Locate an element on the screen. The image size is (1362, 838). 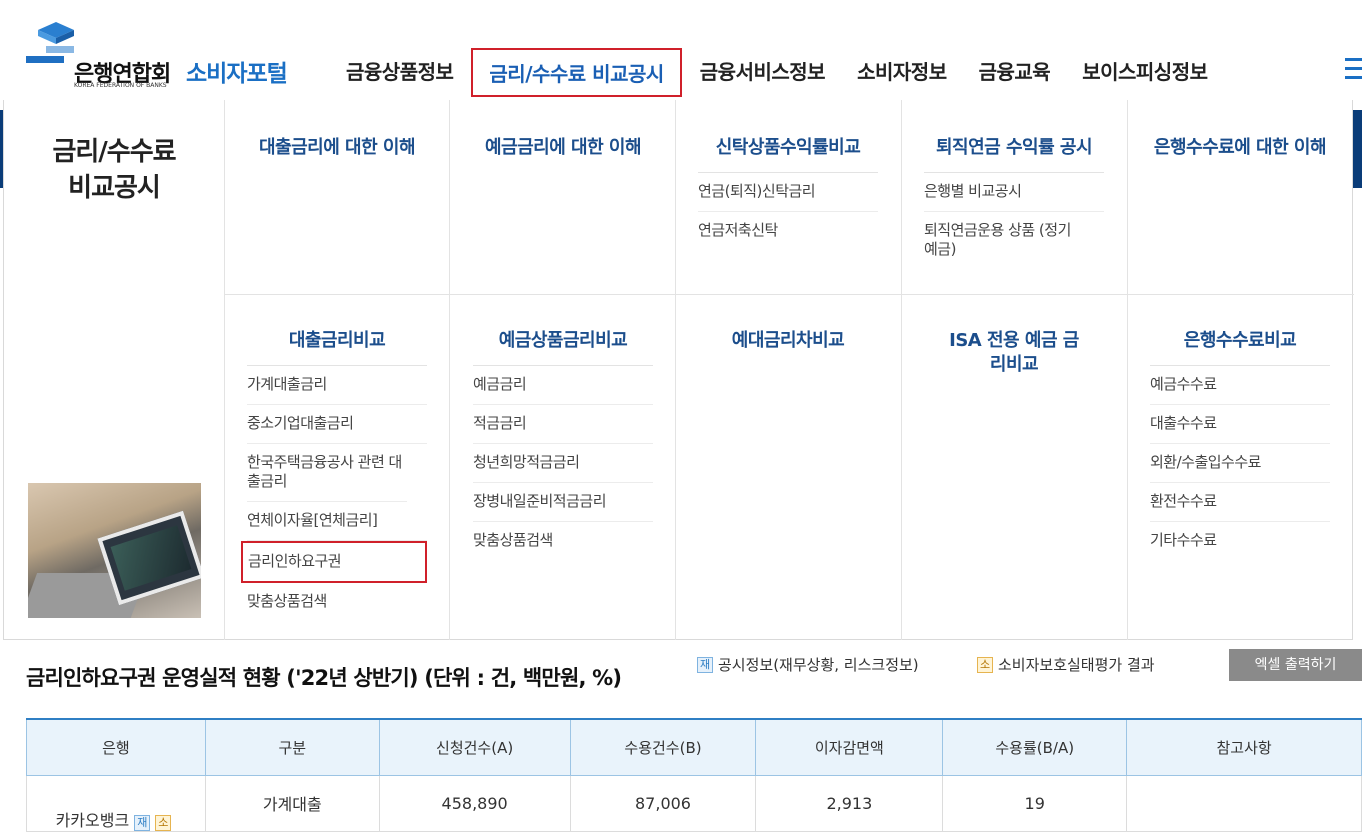
col-header-type: 구분 is located at coordinates (292, 747).